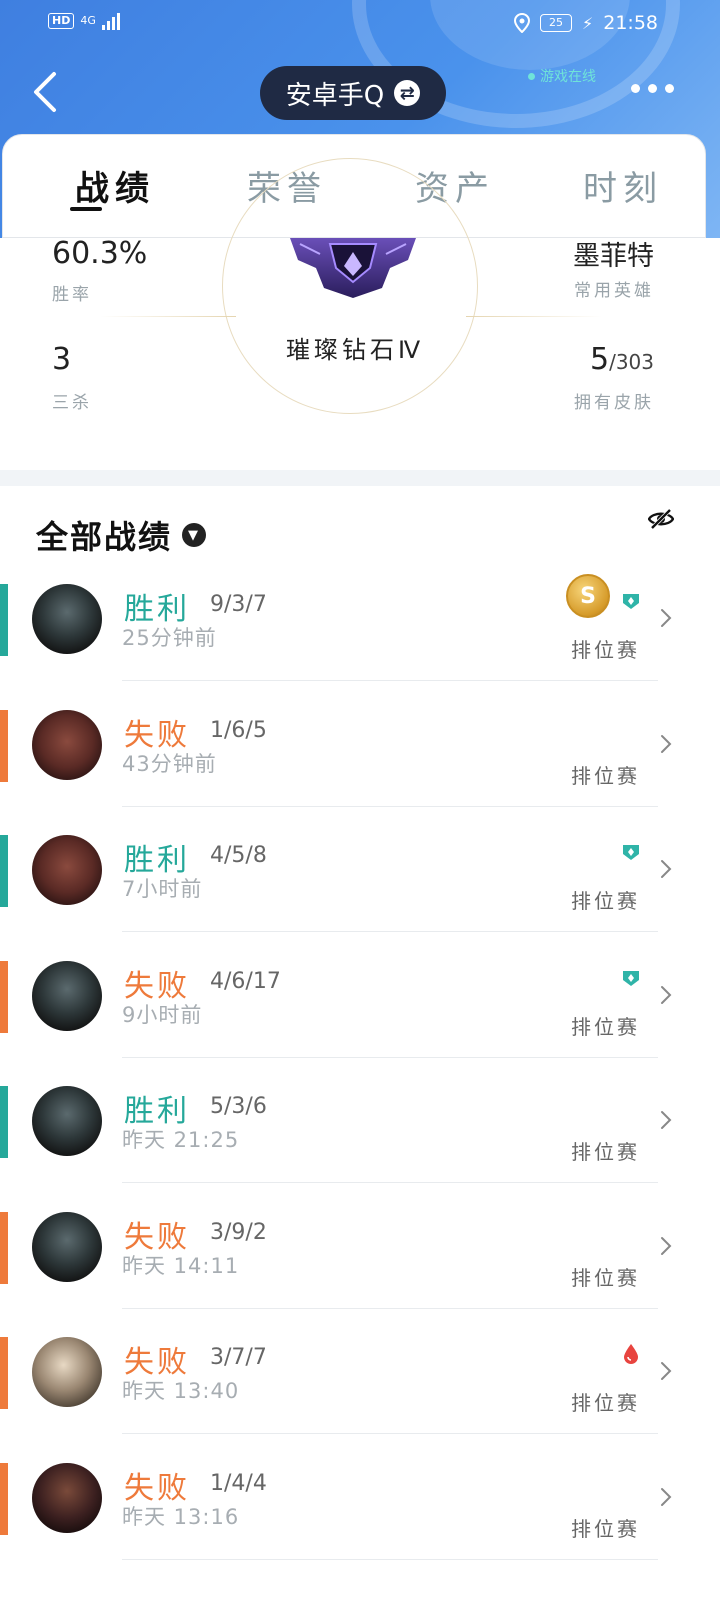 This screenshot has height=1600, width=720. I want to click on match-row: 胜利 4/5/8 7小时前 排位赛, so click(360, 893).